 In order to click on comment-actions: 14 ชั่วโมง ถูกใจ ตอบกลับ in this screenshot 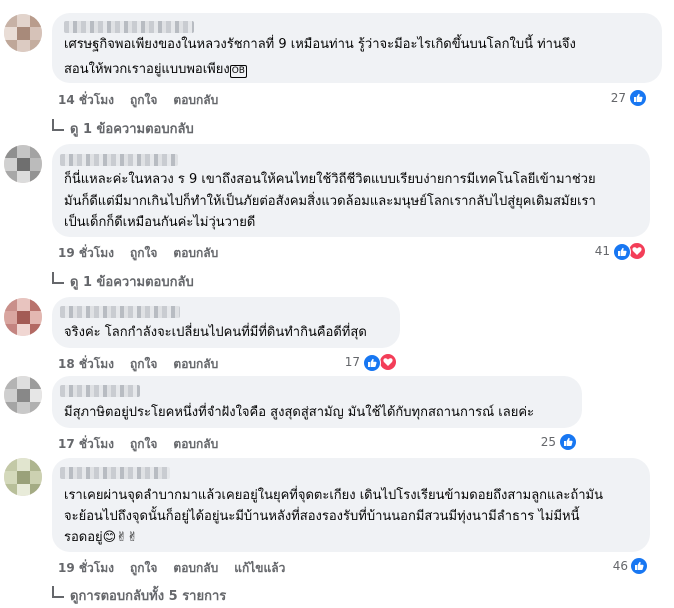, I will do `click(146, 100)`.